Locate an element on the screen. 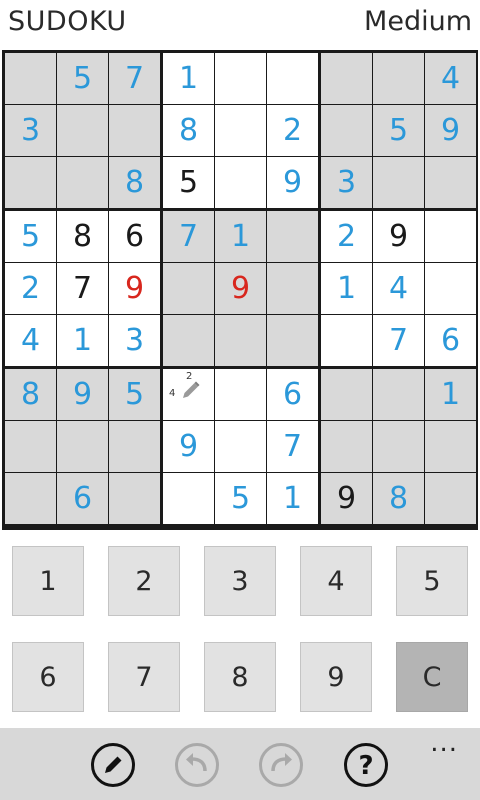 Image resolution: width=480 pixels, height=800 pixels. grid-cell-r1c6 is located at coordinates (292, 78).